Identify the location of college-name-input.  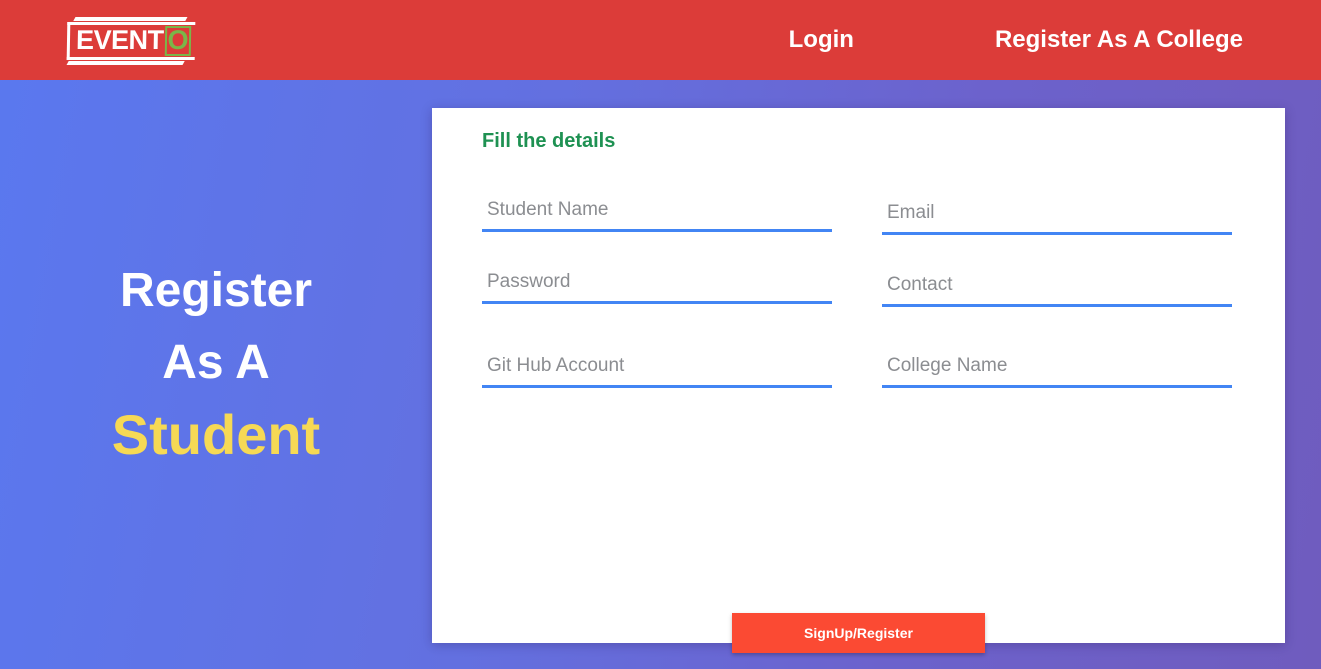
(1057, 369).